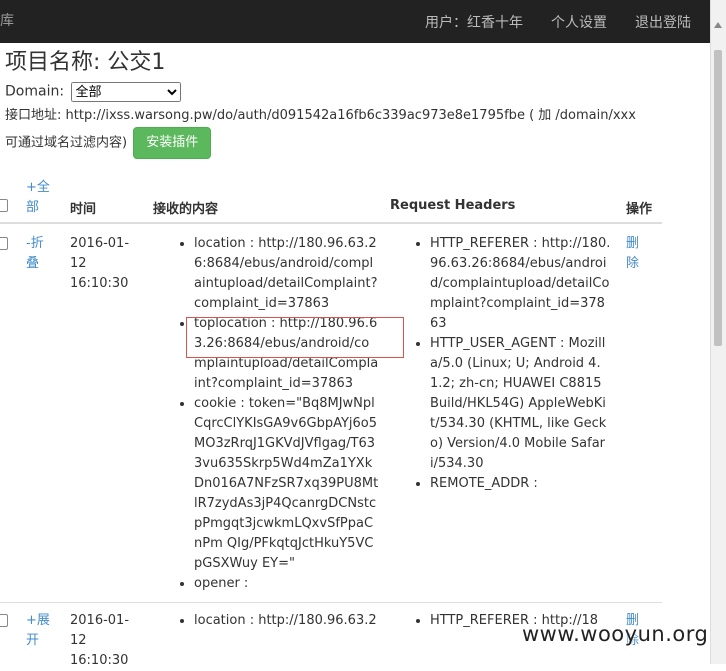 Image resolution: width=726 pixels, height=671 pixels. What do you see at coordinates (331, 602) in the screenshot?
I see `row-divider` at bounding box center [331, 602].